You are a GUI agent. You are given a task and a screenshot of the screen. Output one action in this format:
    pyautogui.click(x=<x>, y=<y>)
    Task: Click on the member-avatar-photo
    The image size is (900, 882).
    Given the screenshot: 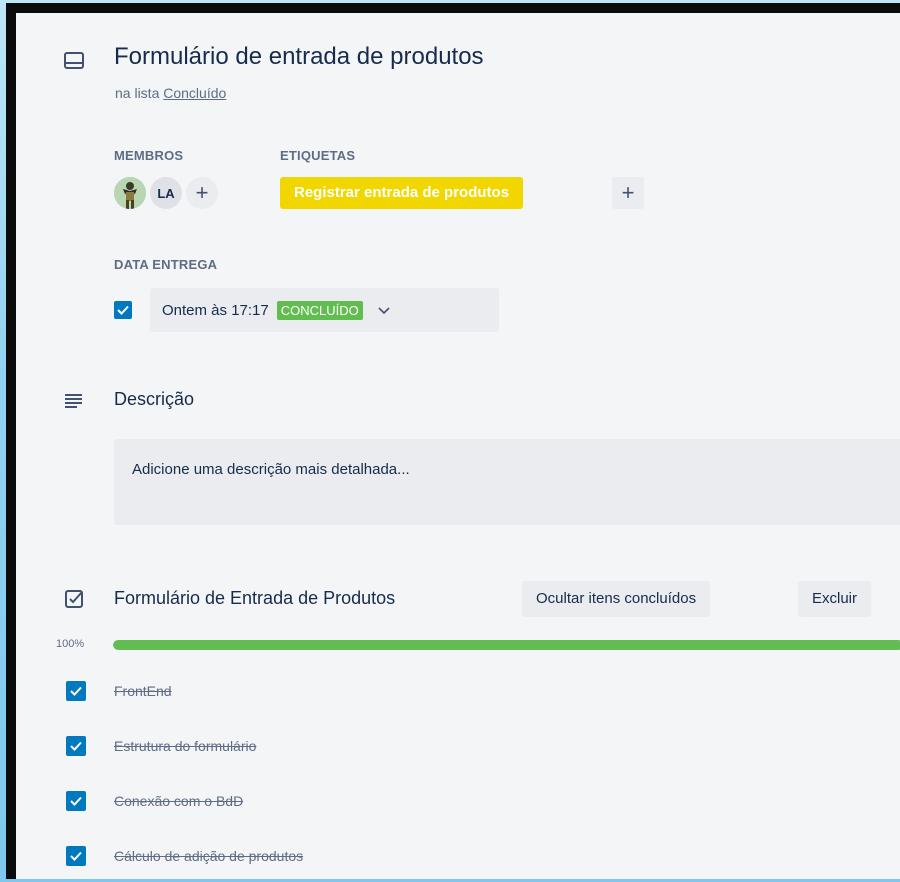 What is the action you would take?
    pyautogui.click(x=130, y=193)
    